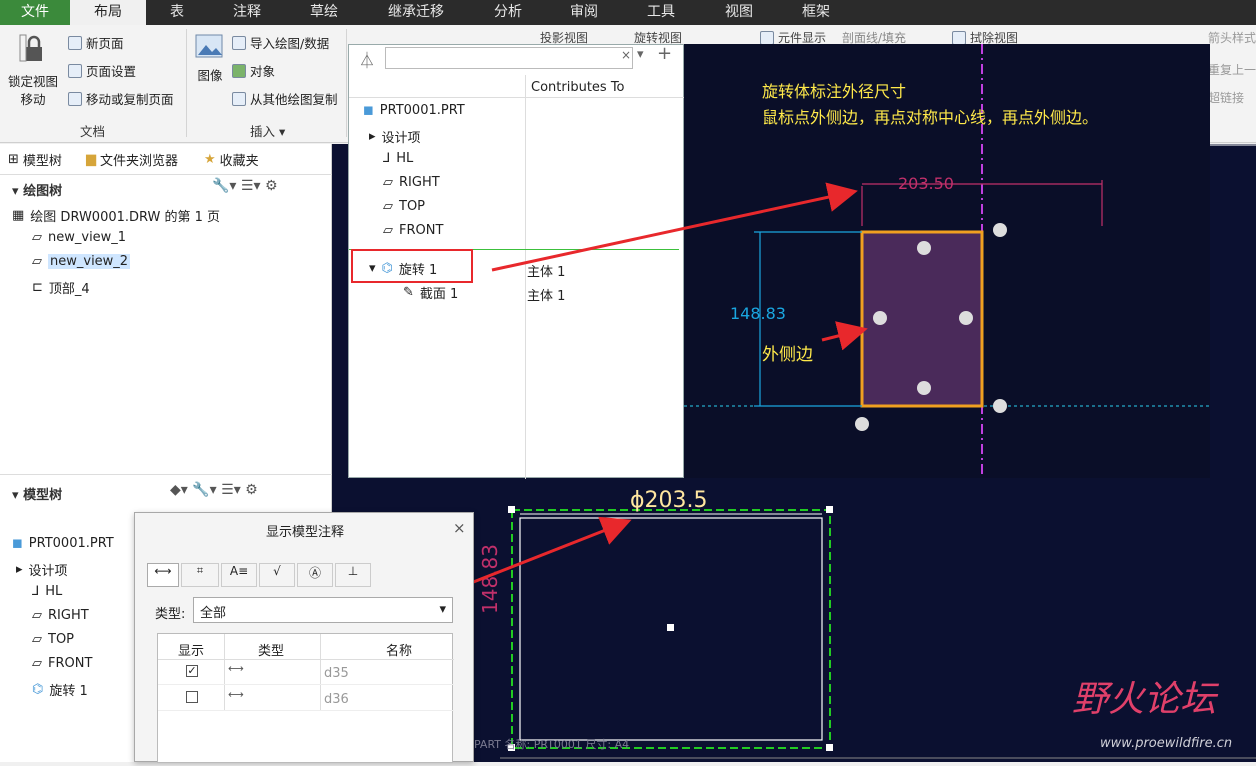 Image resolution: width=1256 pixels, height=766 pixels. I want to click on tab-analysis: 分析, so click(508, 12).